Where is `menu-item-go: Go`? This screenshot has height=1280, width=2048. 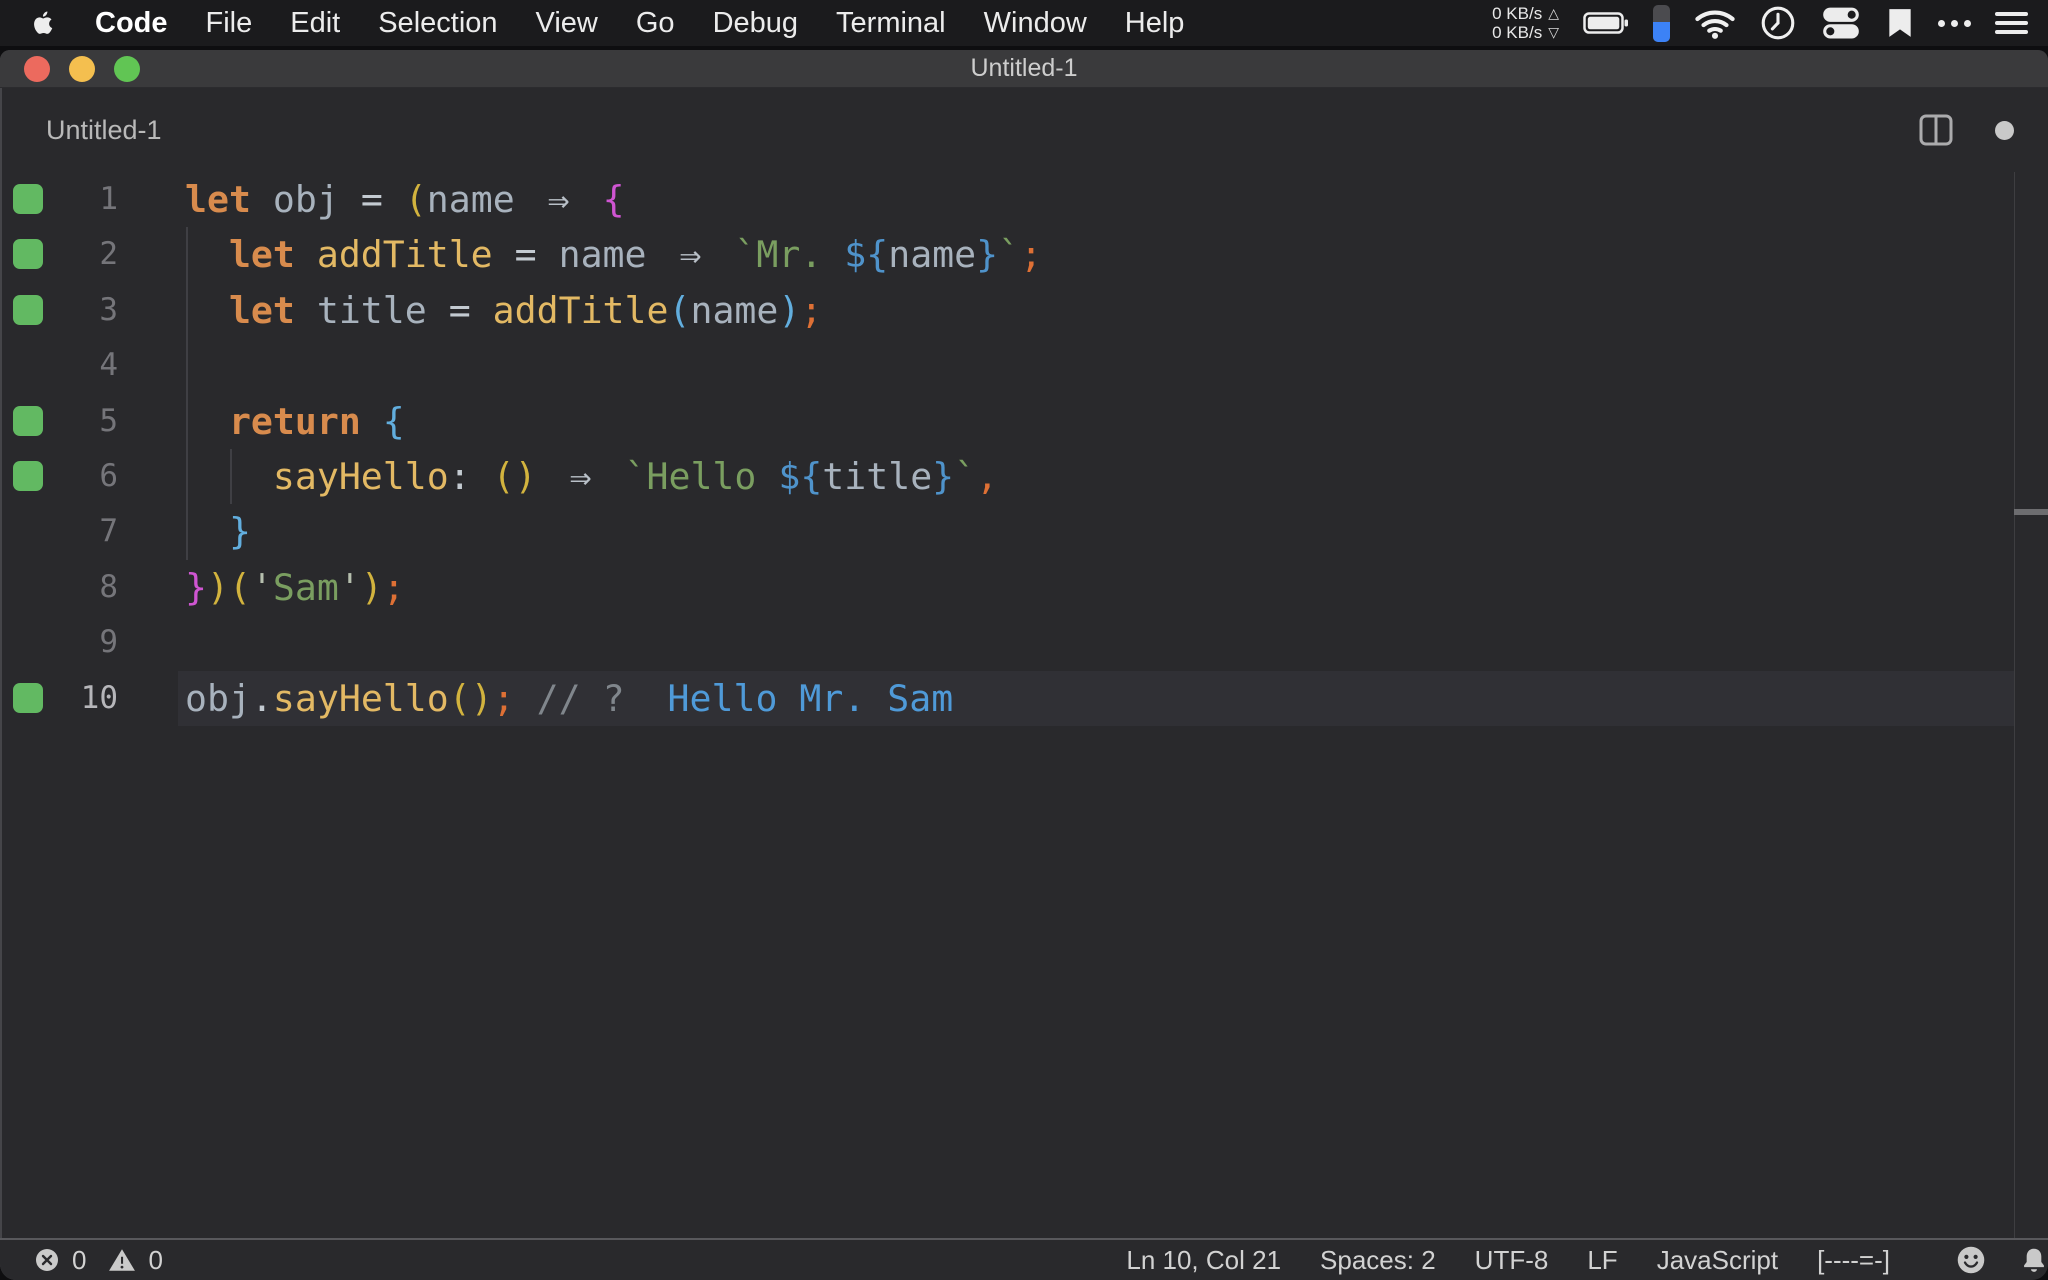 menu-item-go: Go is located at coordinates (655, 23).